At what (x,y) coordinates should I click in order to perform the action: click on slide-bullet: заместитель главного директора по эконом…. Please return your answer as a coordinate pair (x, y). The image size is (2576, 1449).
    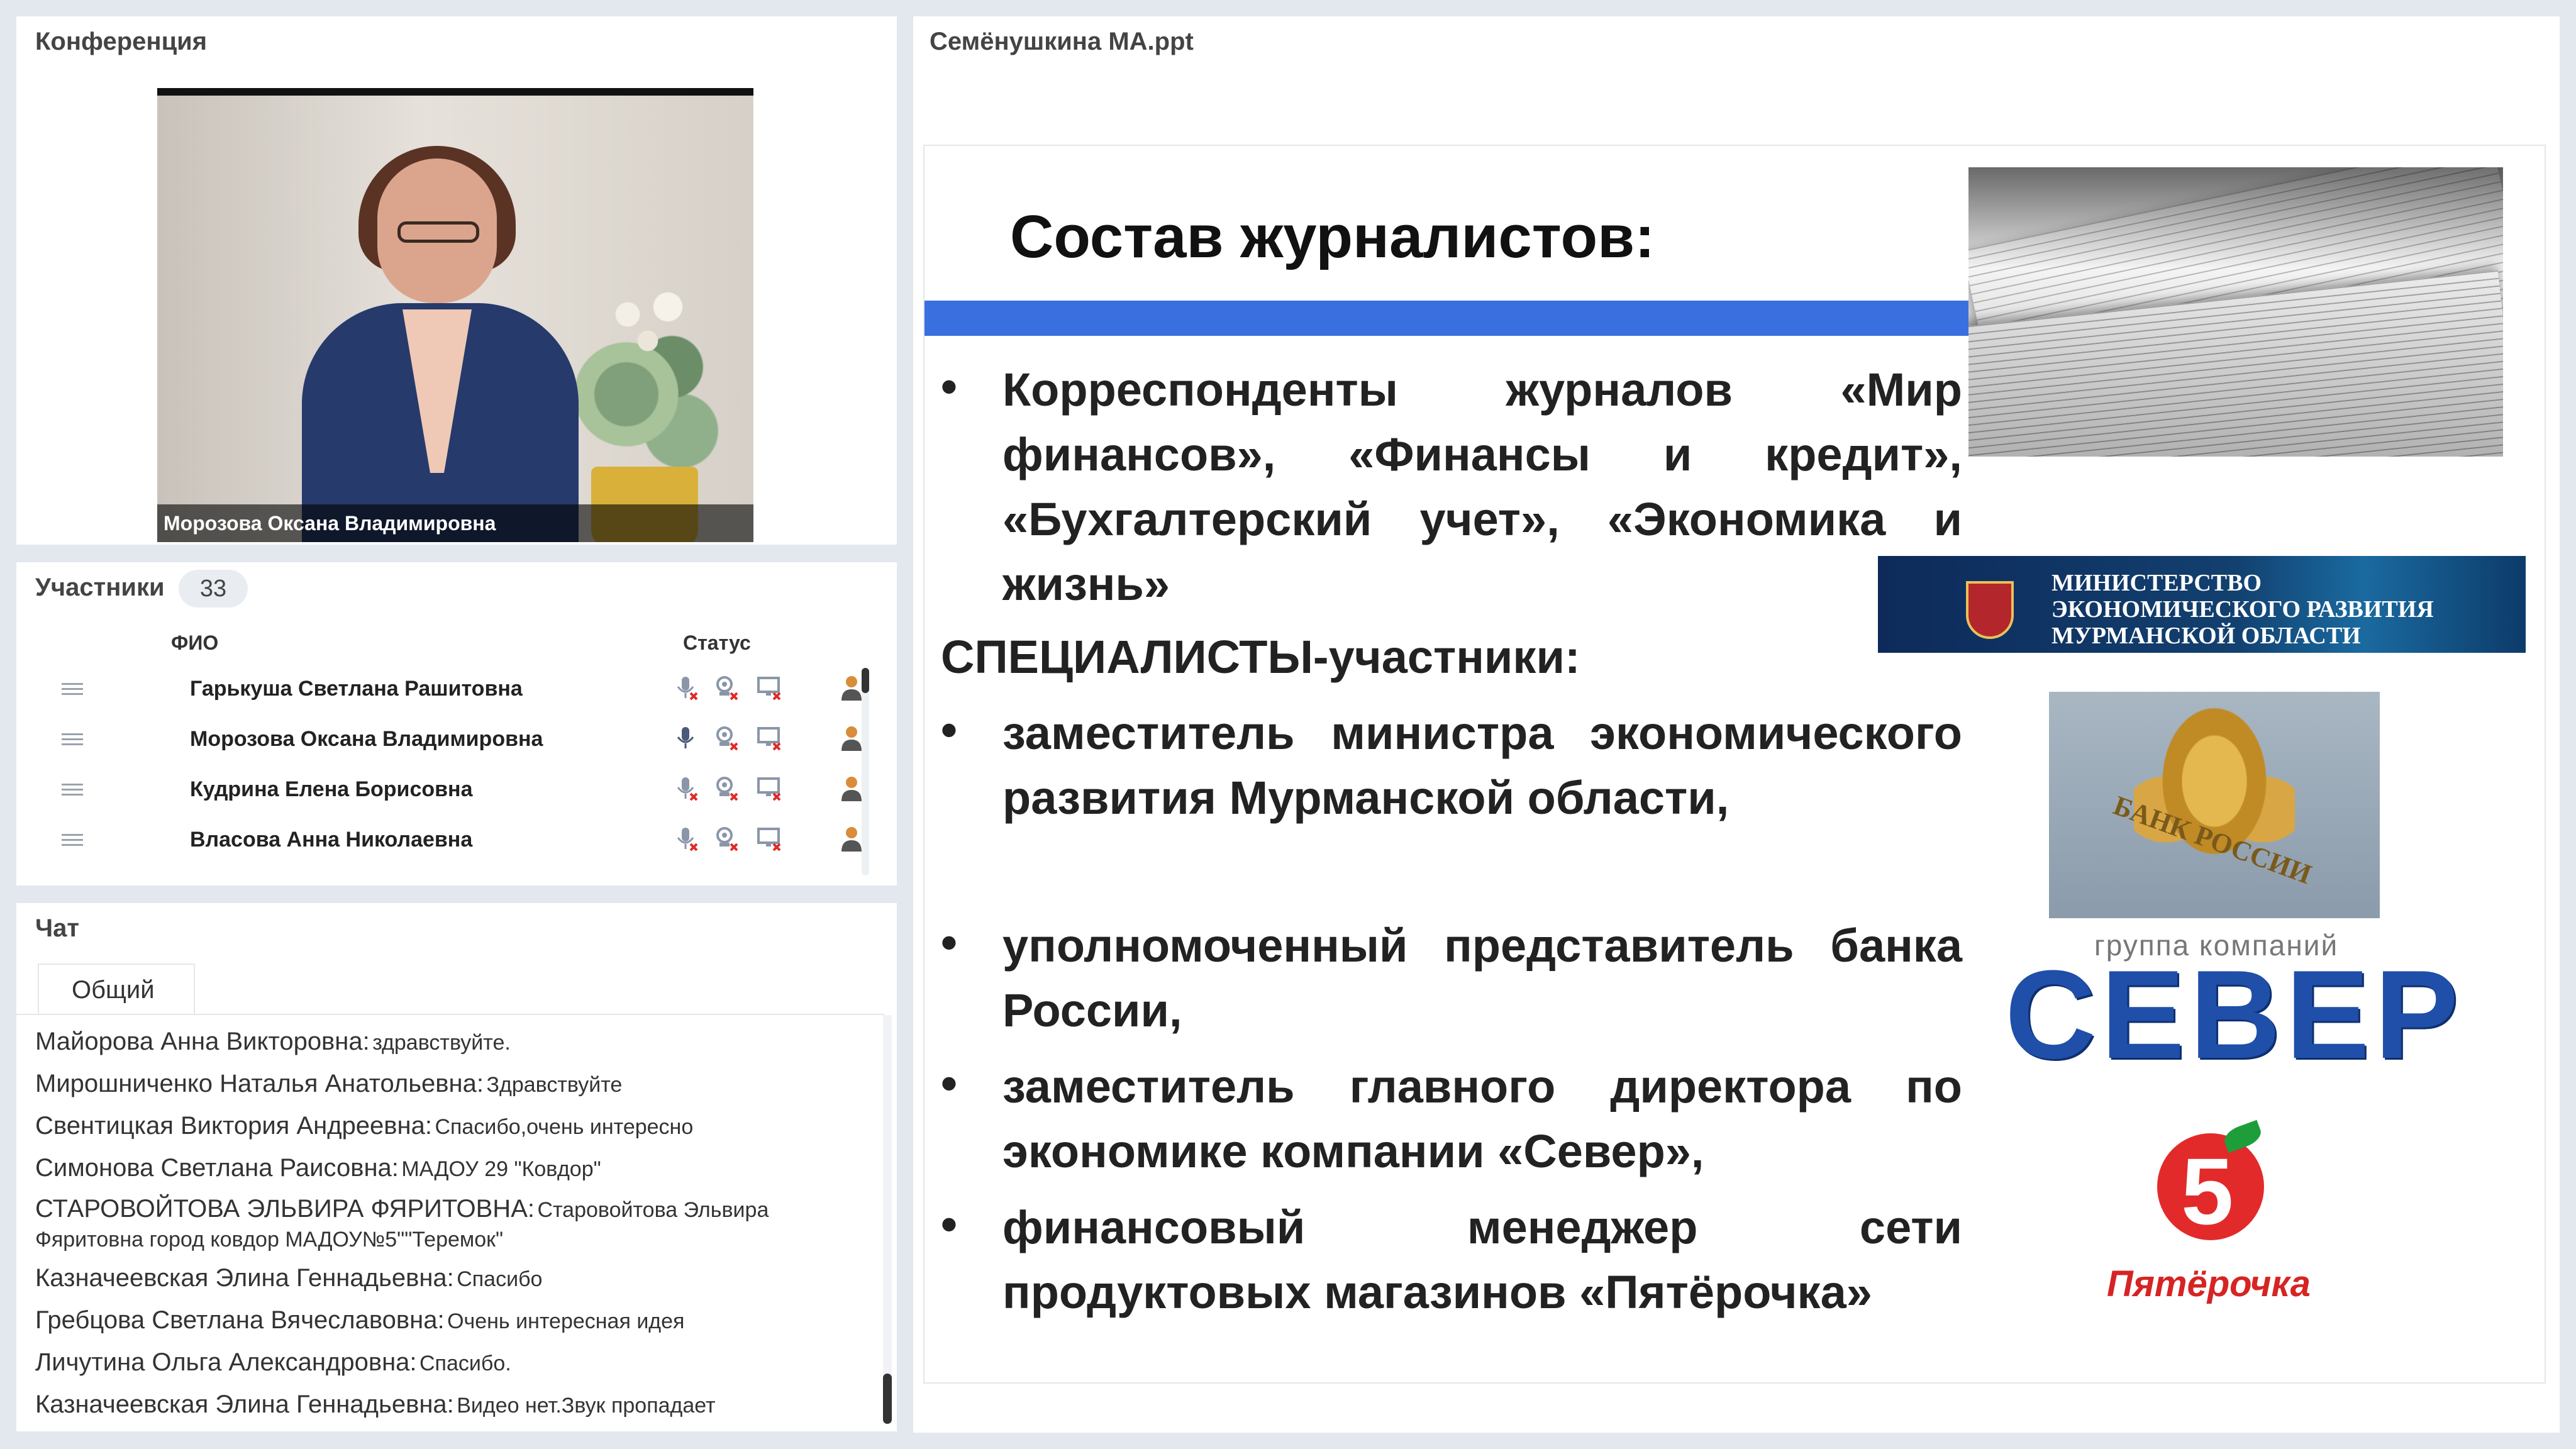
    Looking at the image, I should click on (1482, 1118).